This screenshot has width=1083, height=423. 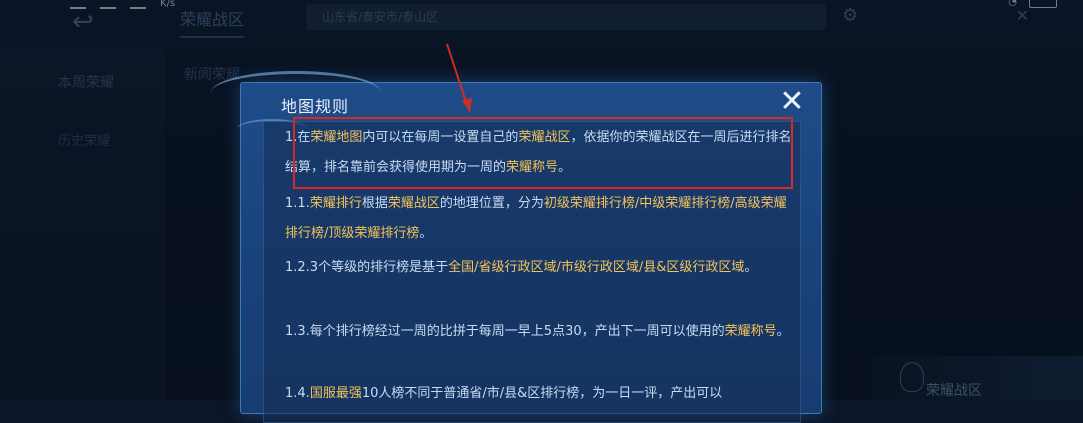 I want to click on rule-item: 1.4.国服最强10人榜不同于普通省/市/县&区排行榜，为一日一评，产出可以, so click(x=540, y=394).